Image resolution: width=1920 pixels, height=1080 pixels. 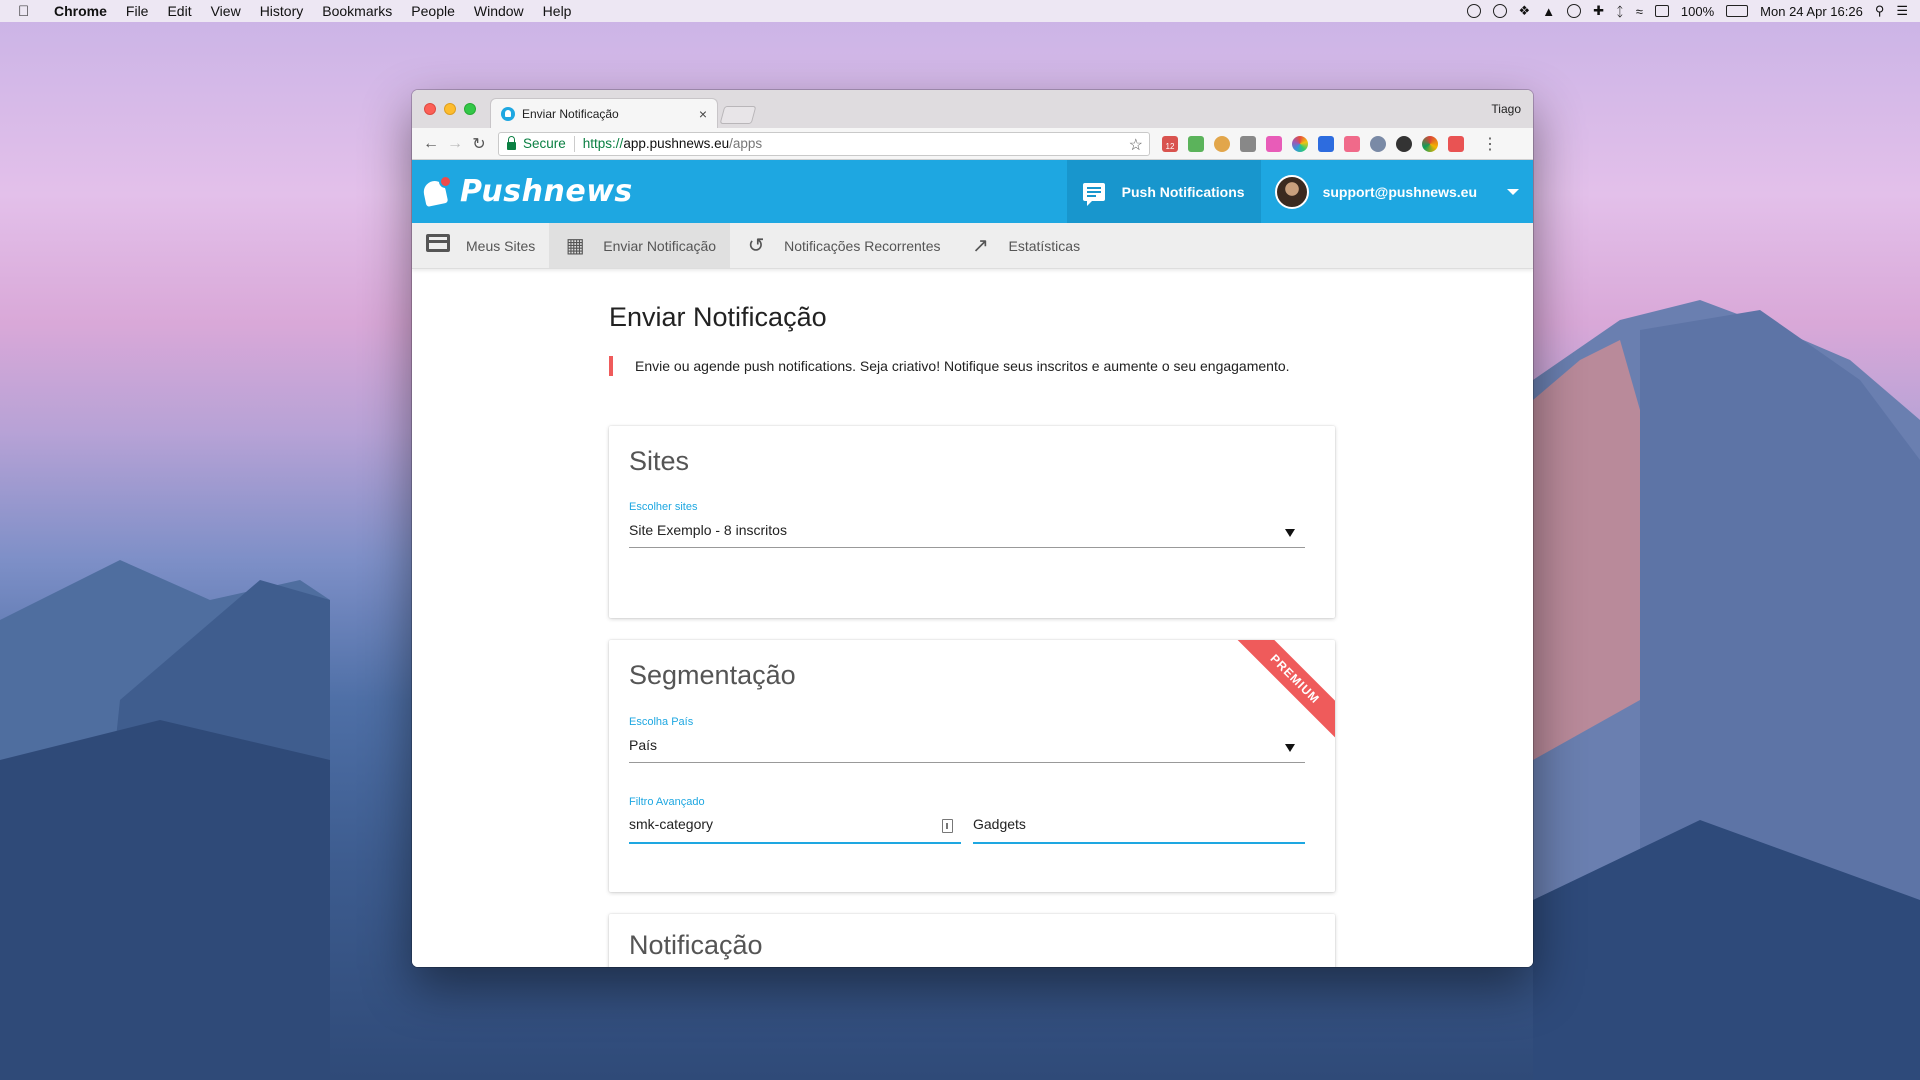 What do you see at coordinates (738, 115) in the screenshot?
I see `new-tab-button` at bounding box center [738, 115].